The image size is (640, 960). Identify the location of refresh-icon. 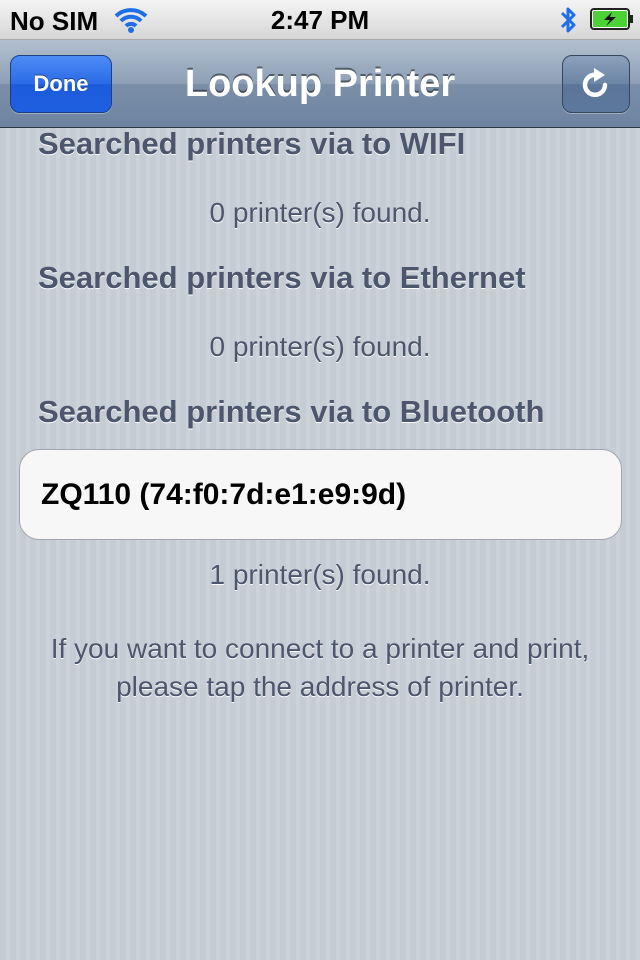
(595, 83).